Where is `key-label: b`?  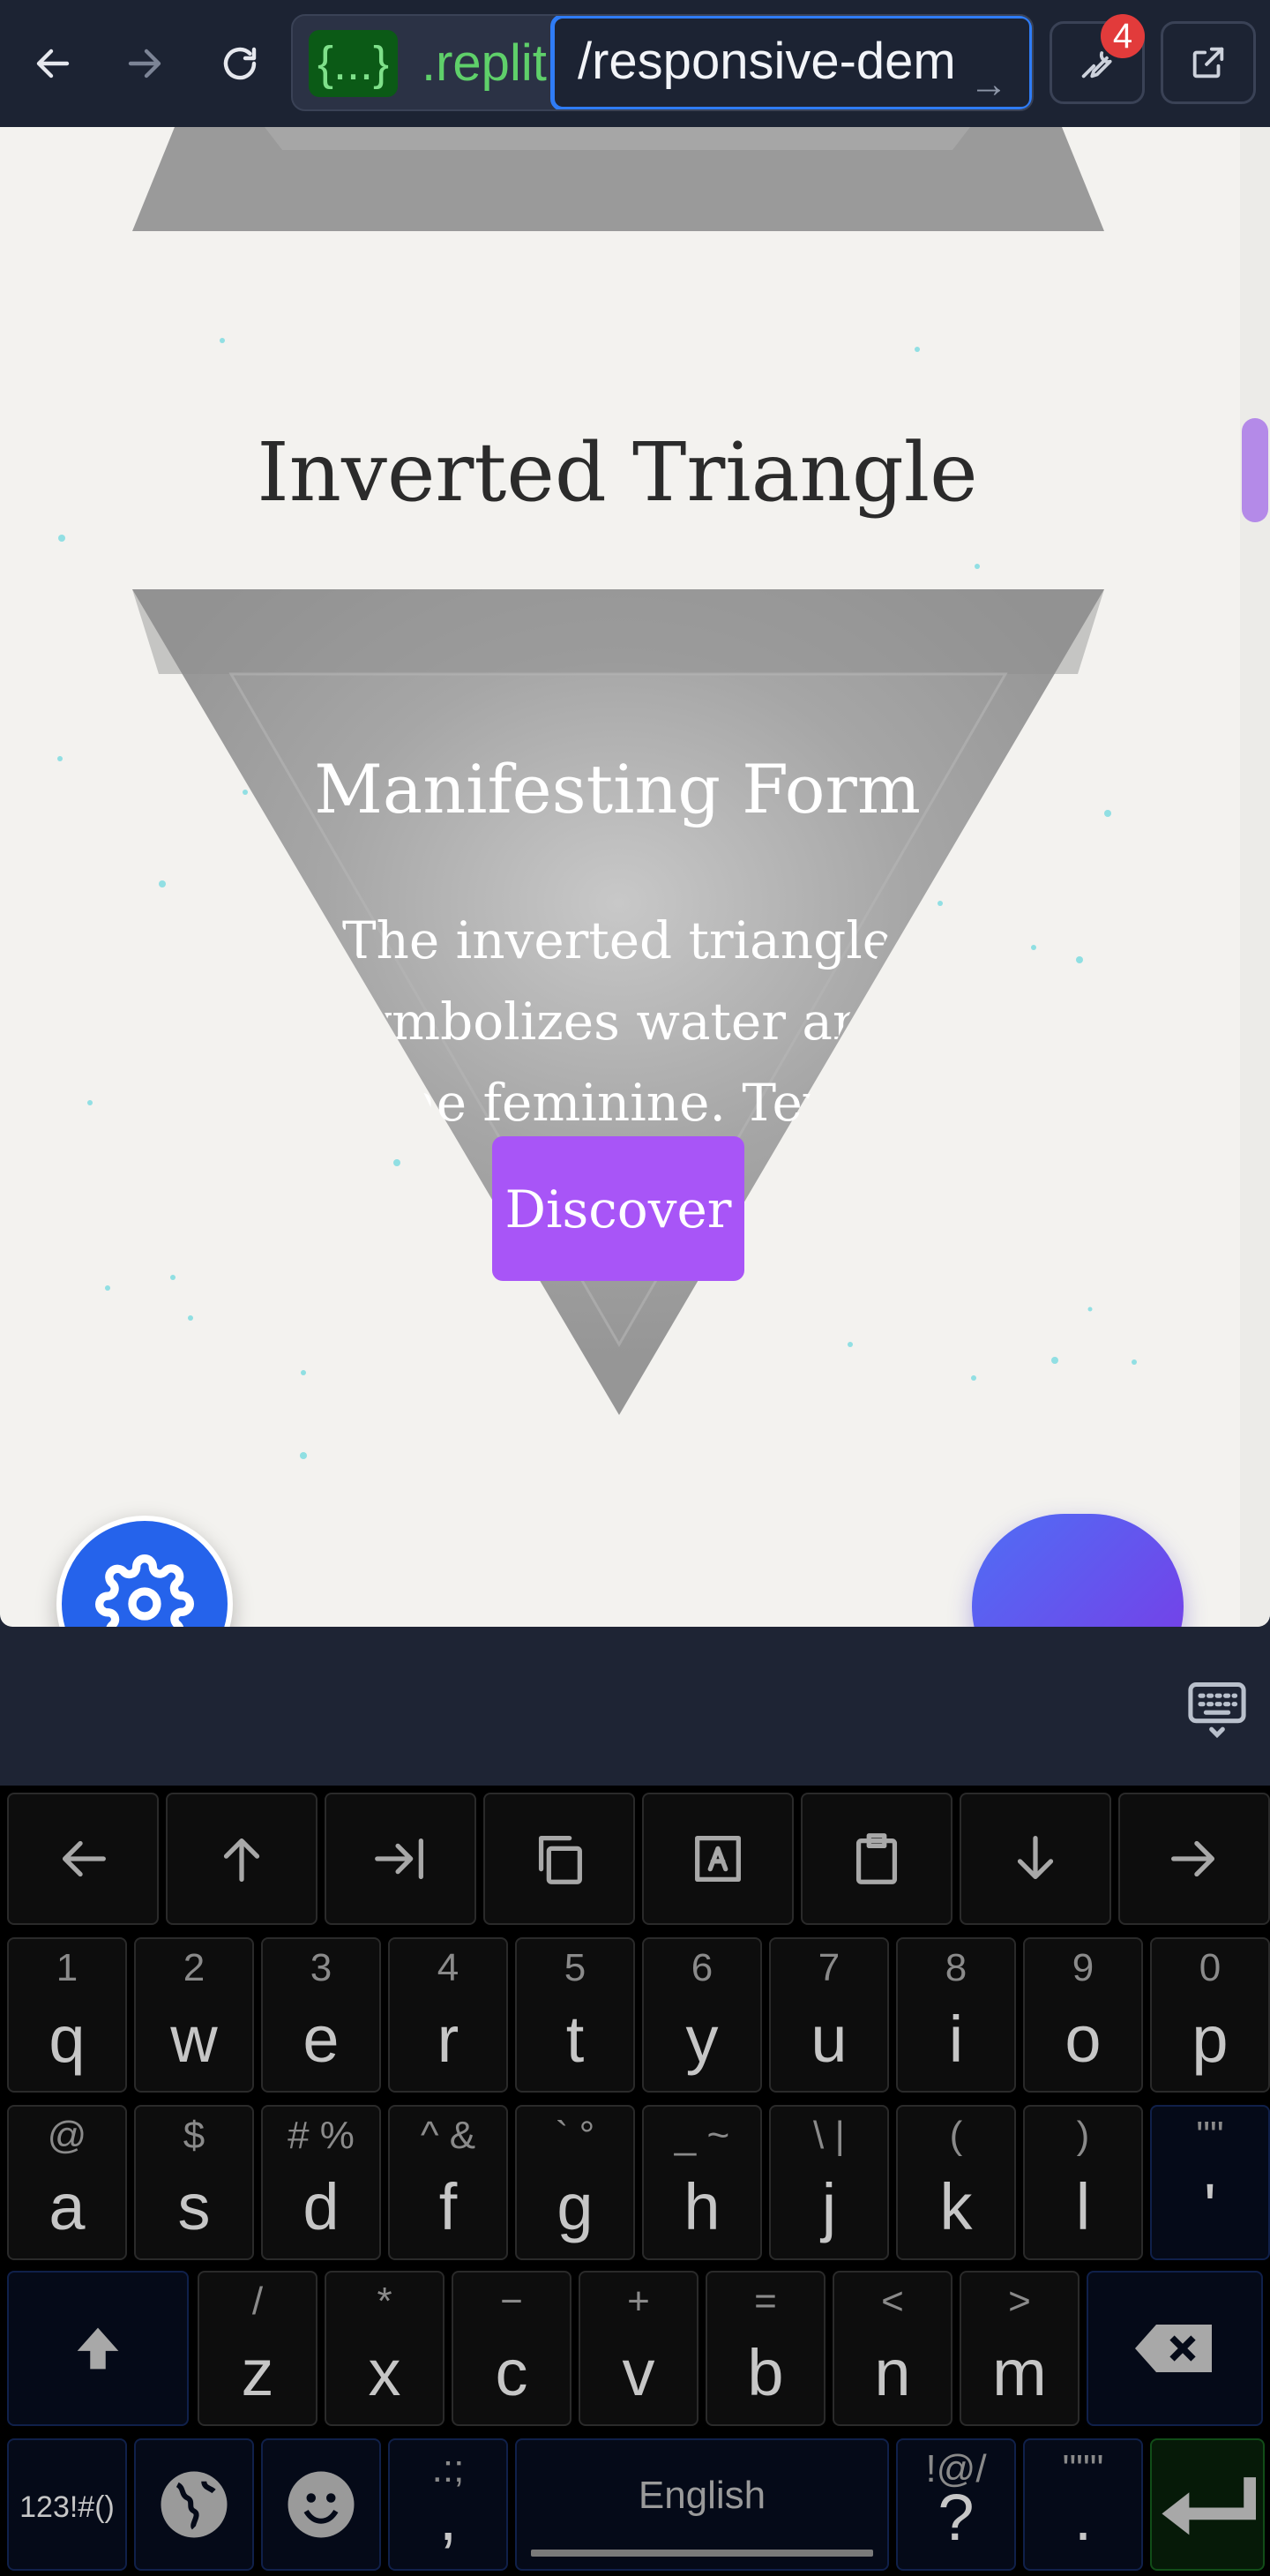 key-label: b is located at coordinates (765, 2373).